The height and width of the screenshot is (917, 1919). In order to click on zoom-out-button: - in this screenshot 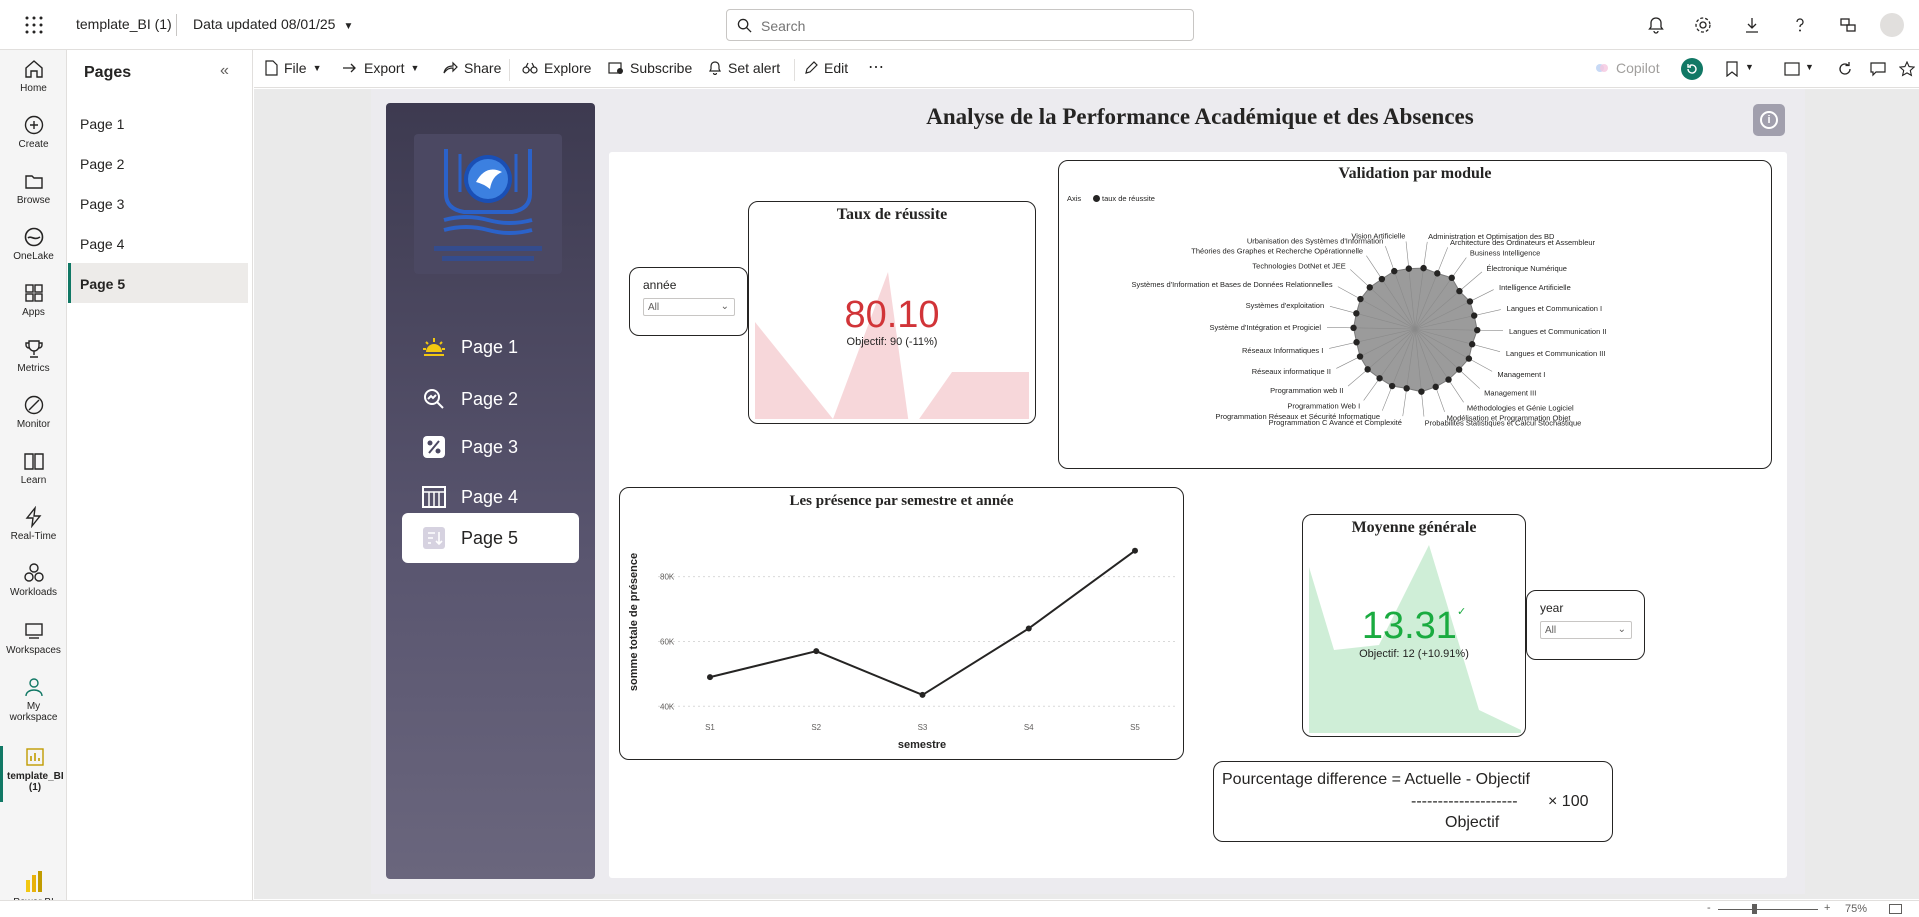, I will do `click(1709, 908)`.